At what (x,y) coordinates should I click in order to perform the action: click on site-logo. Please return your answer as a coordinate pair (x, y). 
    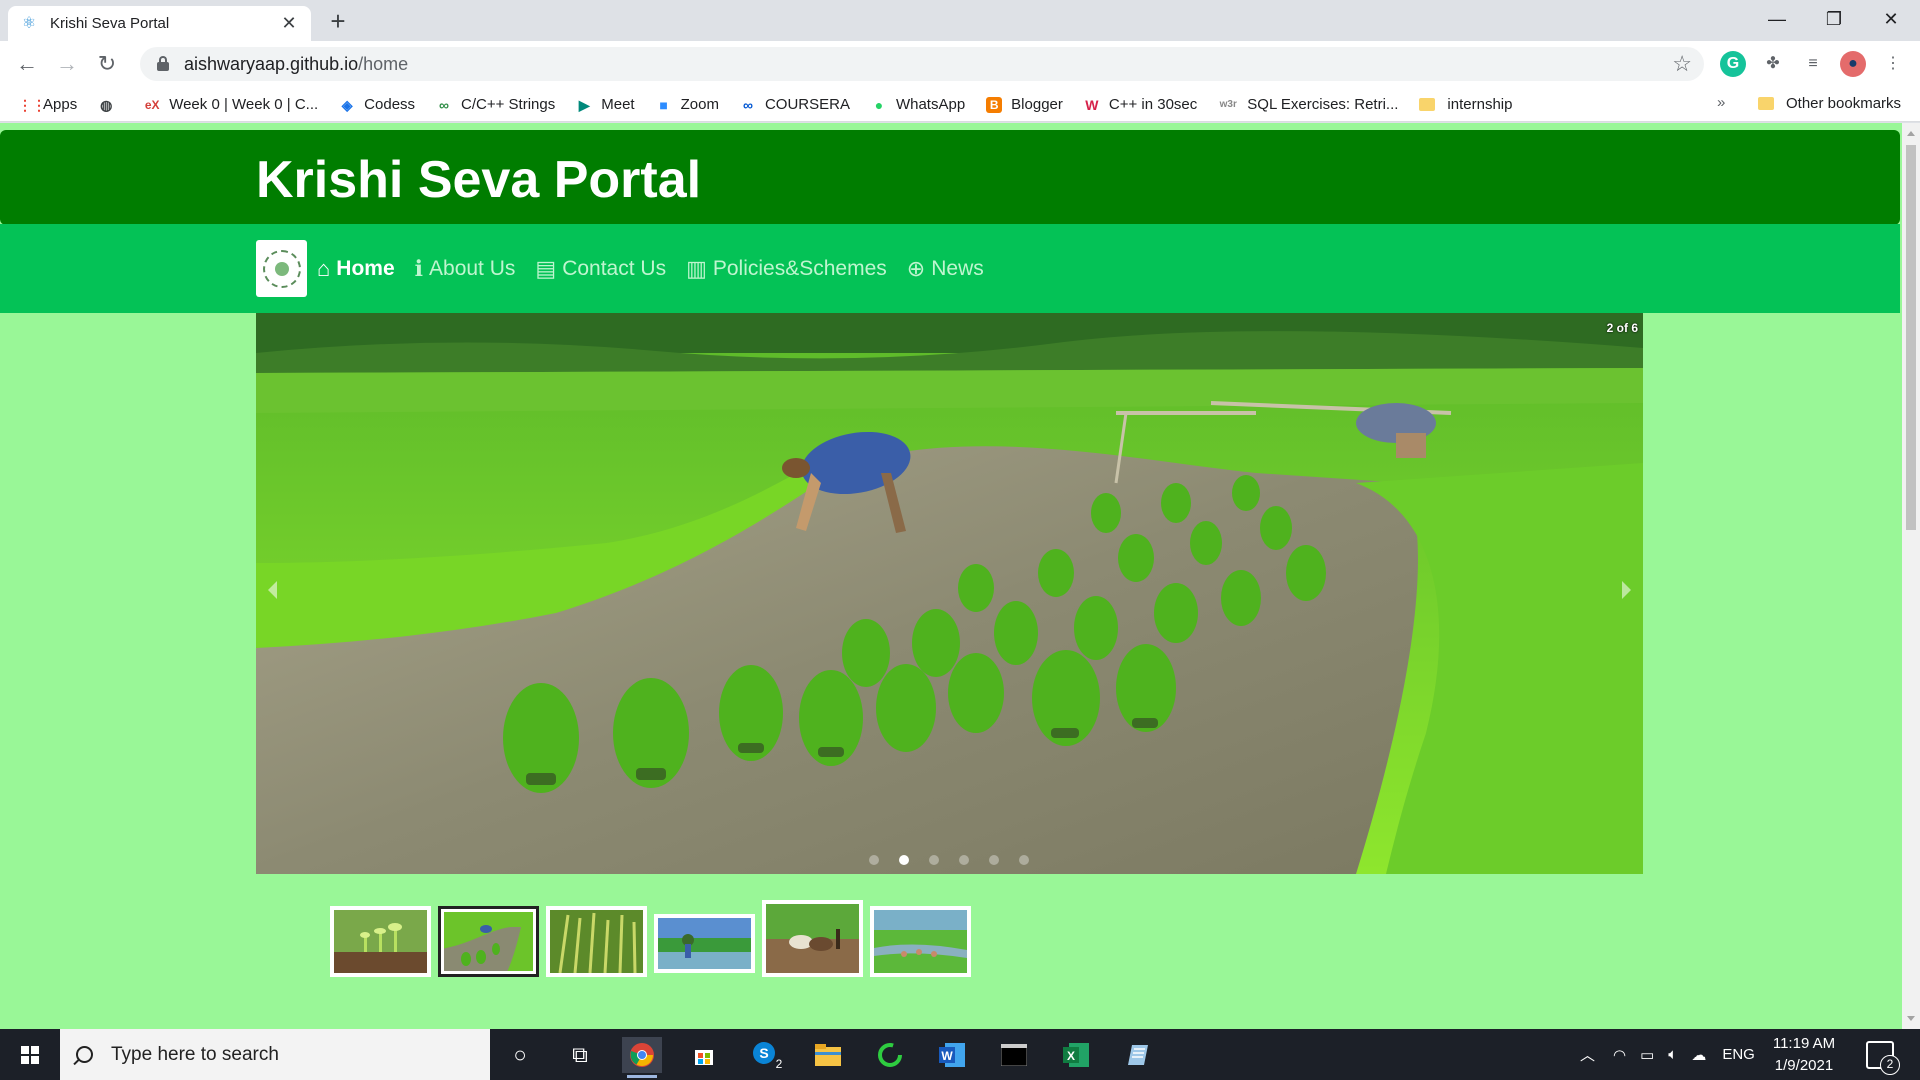
    Looking at the image, I should click on (281, 268).